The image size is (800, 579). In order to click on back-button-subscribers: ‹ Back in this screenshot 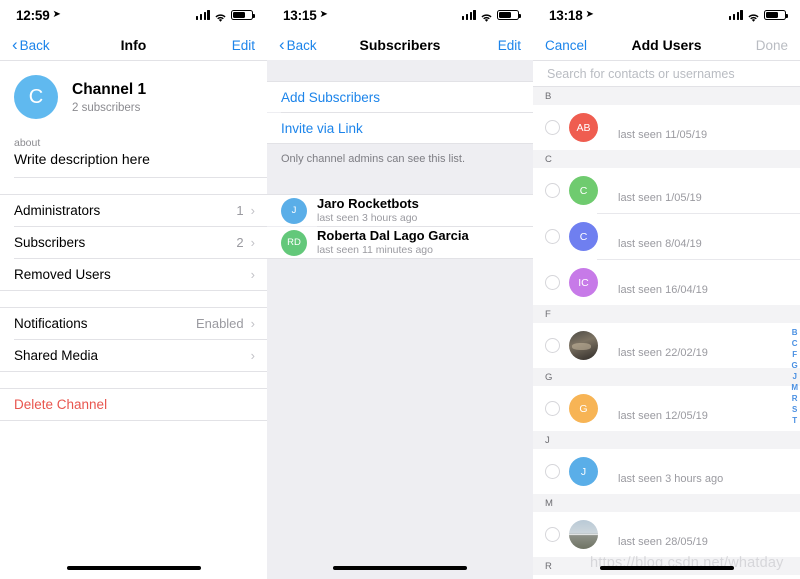, I will do `click(298, 44)`.